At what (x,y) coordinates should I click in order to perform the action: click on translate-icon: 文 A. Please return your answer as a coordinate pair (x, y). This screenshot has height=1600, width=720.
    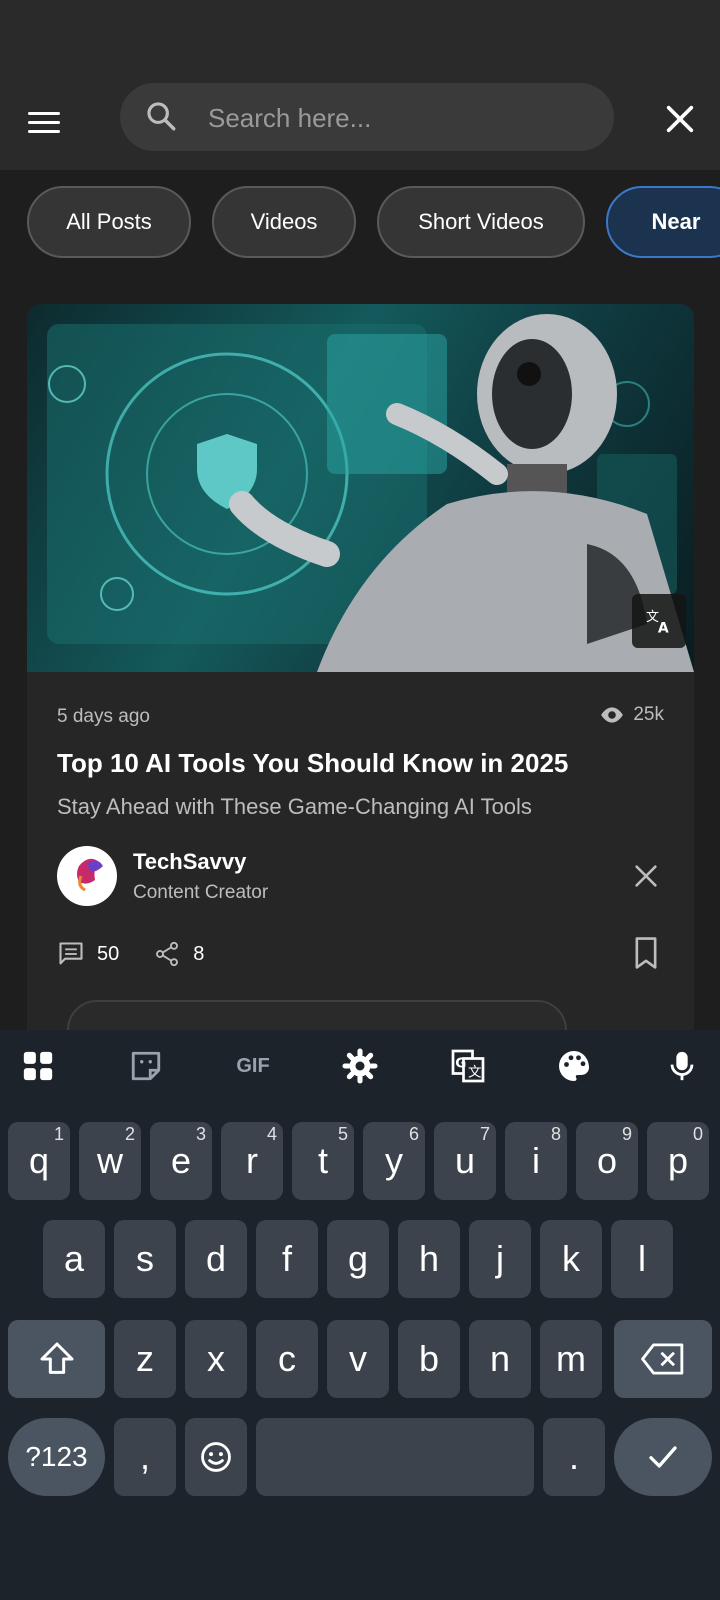
    Looking at the image, I should click on (657, 622).